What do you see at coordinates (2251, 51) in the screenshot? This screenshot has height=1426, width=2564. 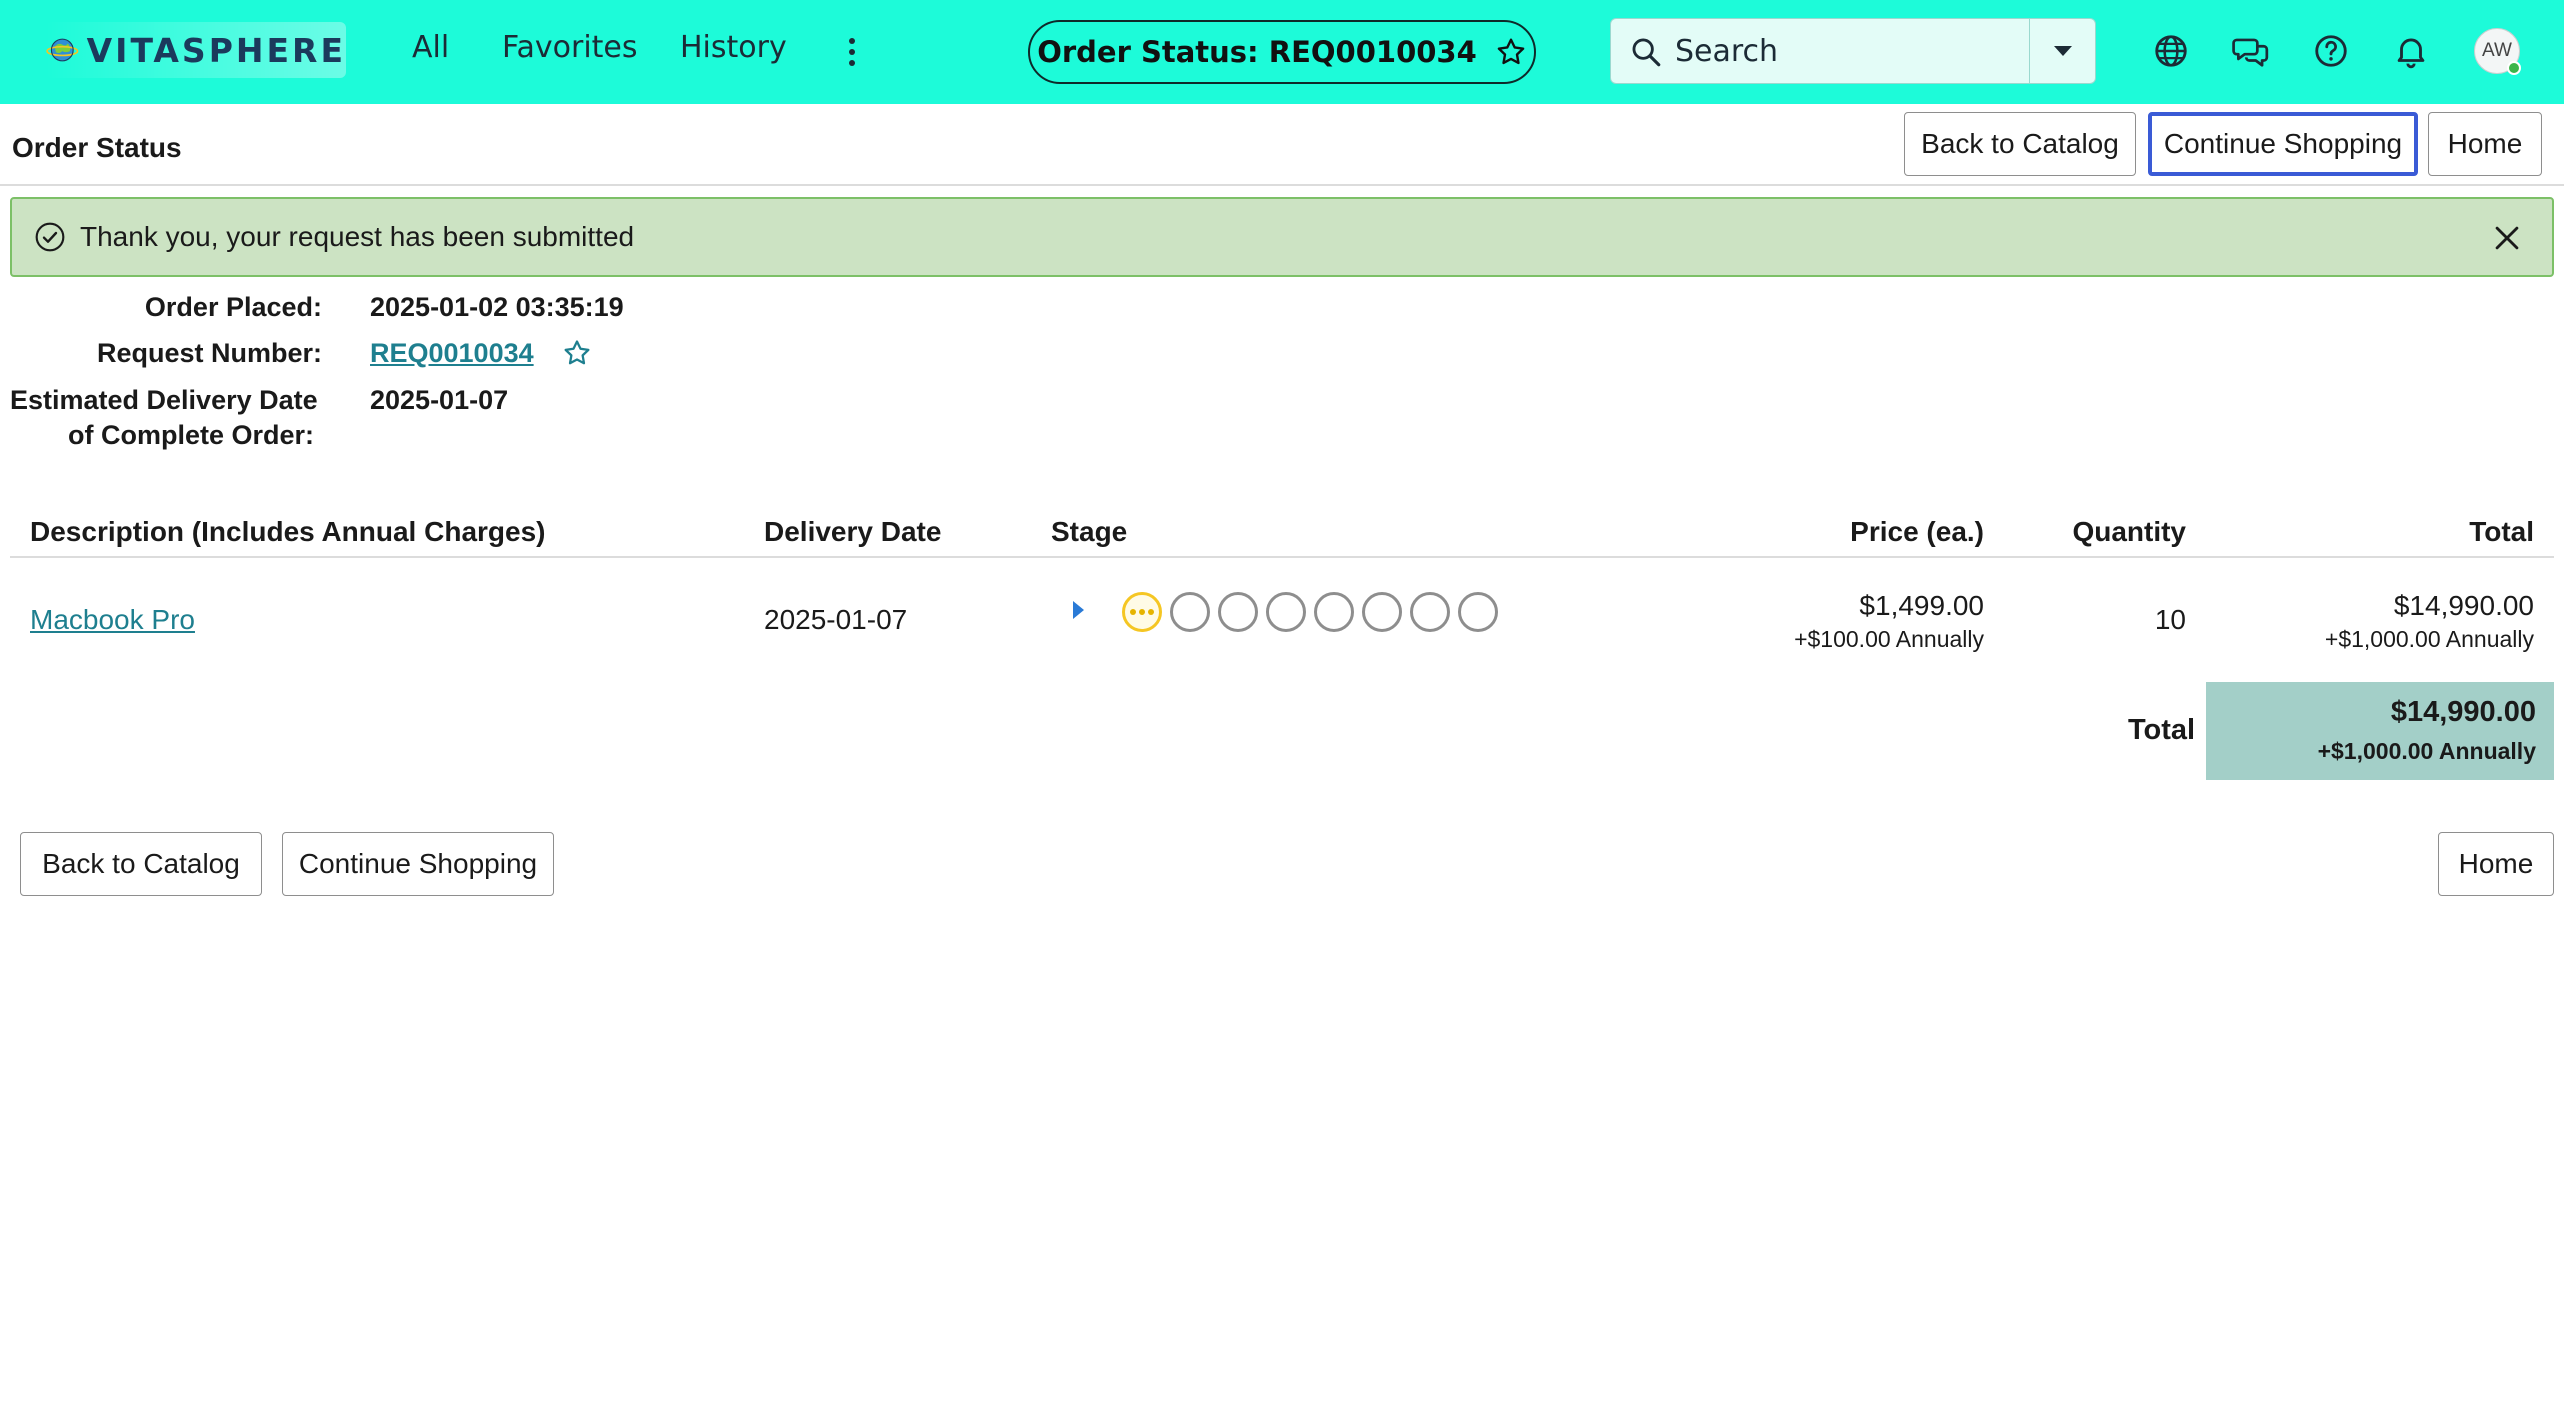 I see `chat-icon` at bounding box center [2251, 51].